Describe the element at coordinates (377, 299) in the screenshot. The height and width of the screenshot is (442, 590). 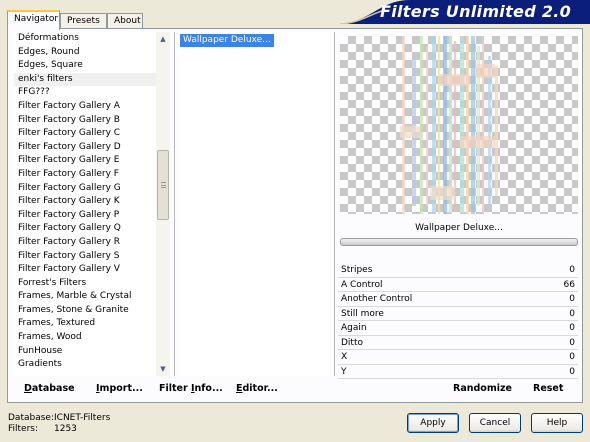
I see `control-label: Another Control` at that location.